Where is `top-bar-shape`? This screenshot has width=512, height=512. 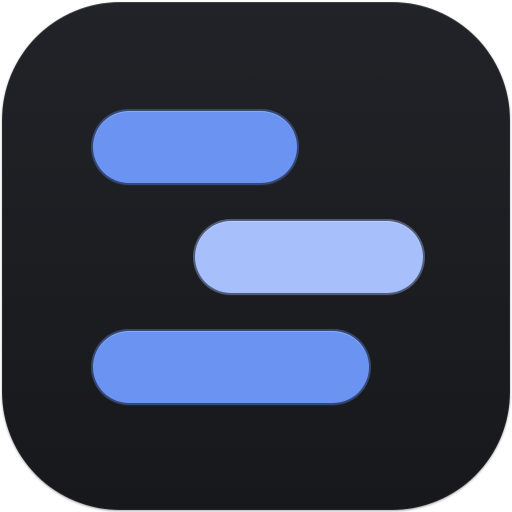
top-bar-shape is located at coordinates (195, 147).